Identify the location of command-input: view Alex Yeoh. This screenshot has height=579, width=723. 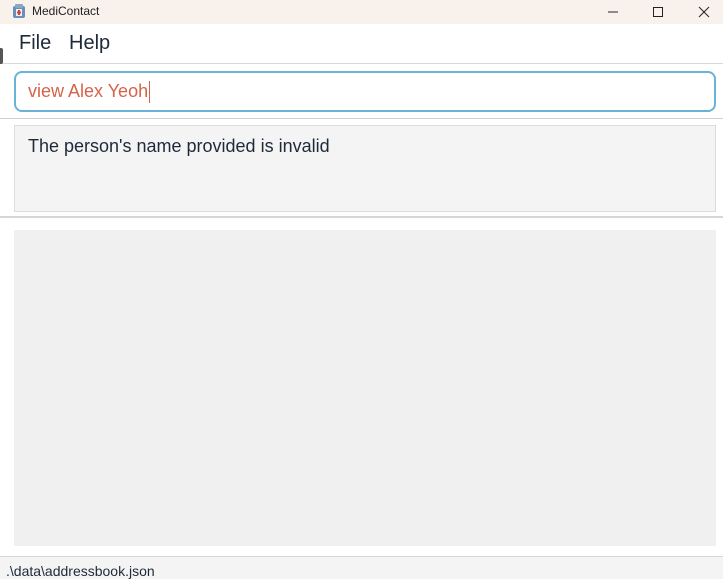
(365, 91).